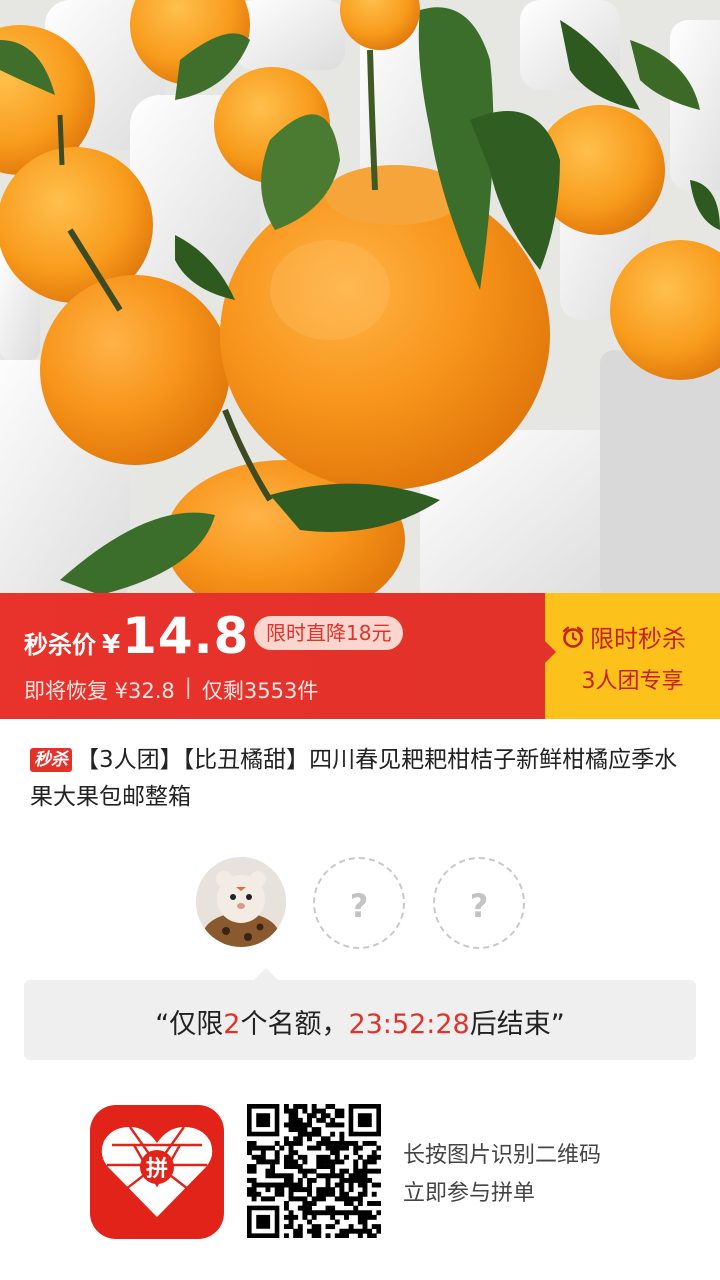 The height and width of the screenshot is (1280, 720). Describe the element at coordinates (232, 1024) in the screenshot. I see `quota-count: 2` at that location.